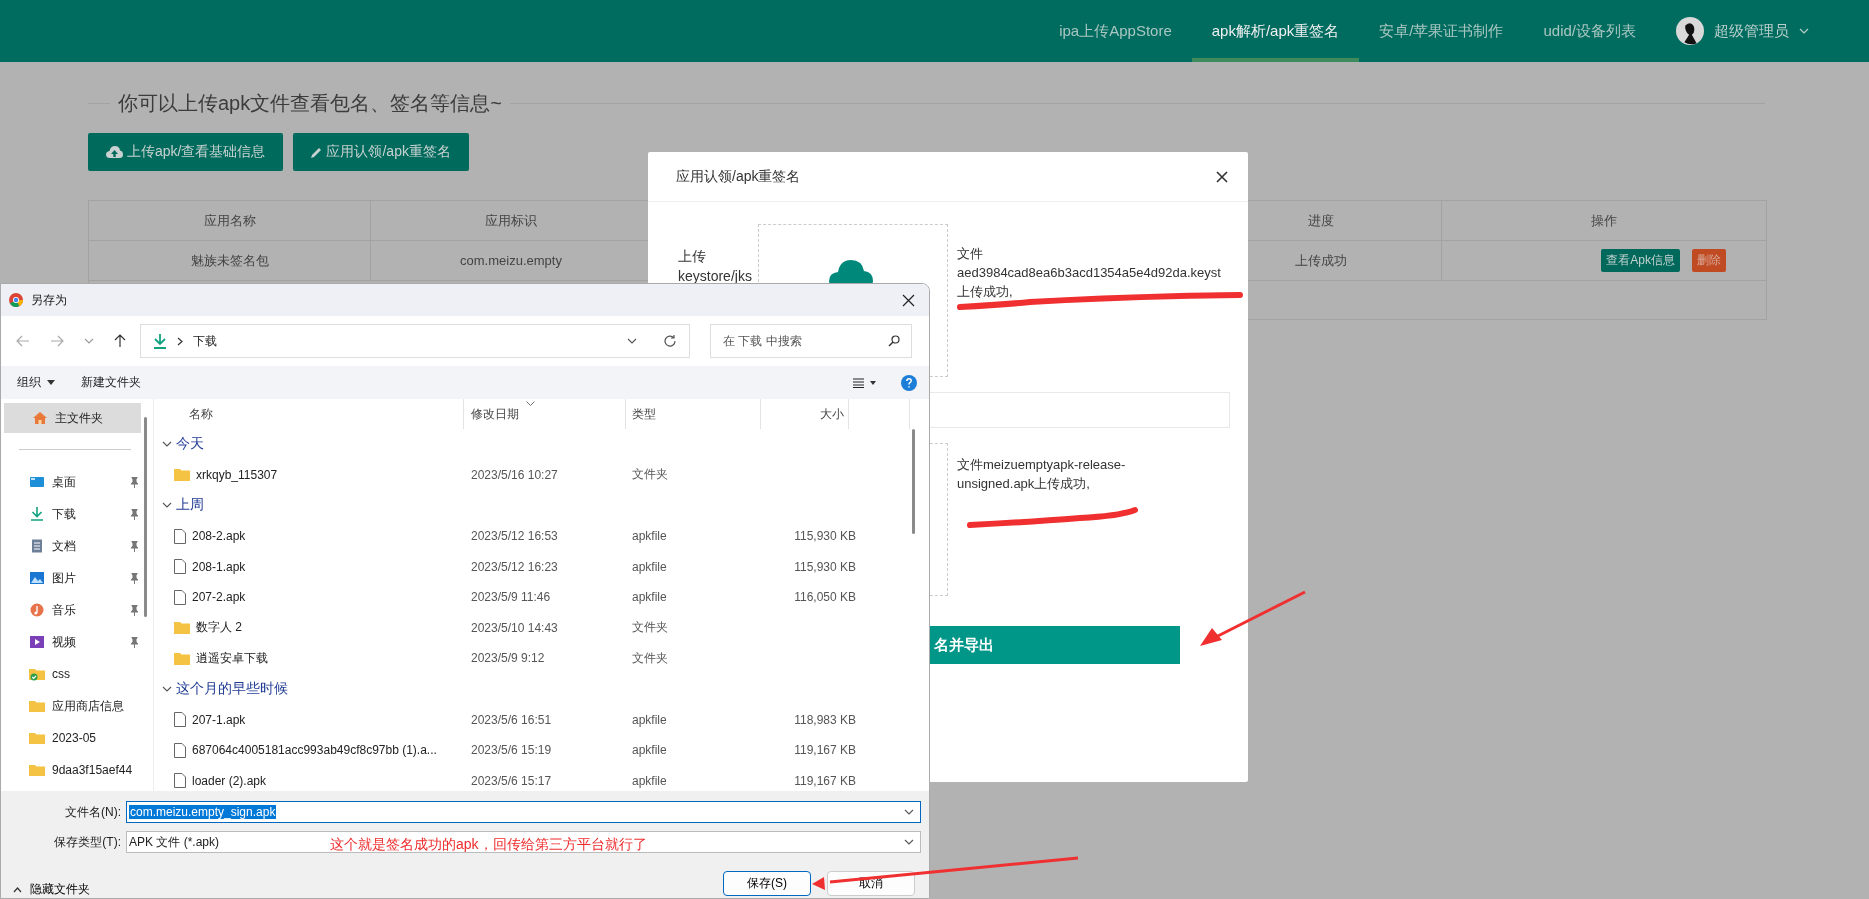 Image resolution: width=1869 pixels, height=899 pixels. I want to click on file-date: 2023/5/6 16:51, so click(511, 719).